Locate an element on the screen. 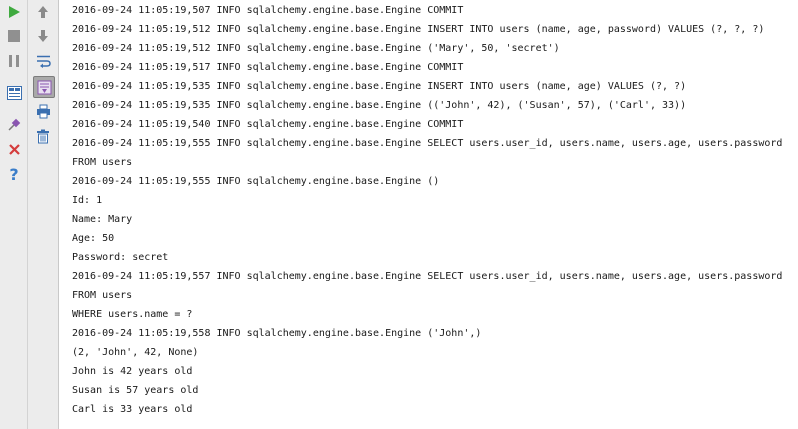  run-icon is located at coordinates (14, 12).